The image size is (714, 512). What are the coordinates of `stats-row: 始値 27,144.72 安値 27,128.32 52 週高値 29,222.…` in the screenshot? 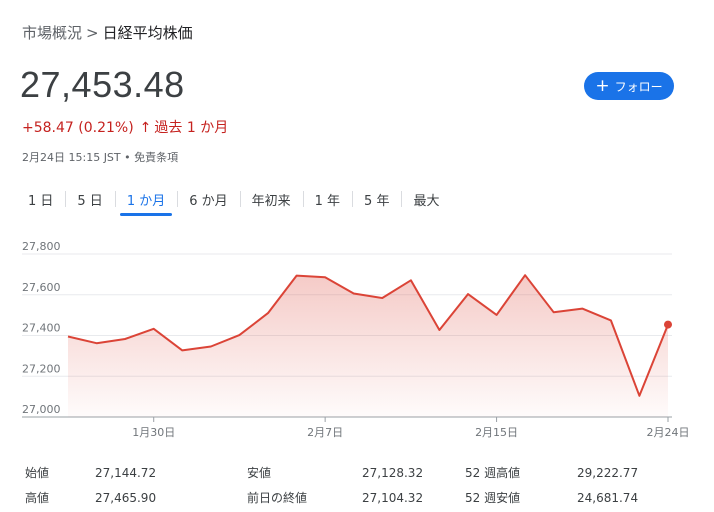 It's located at (355, 472).